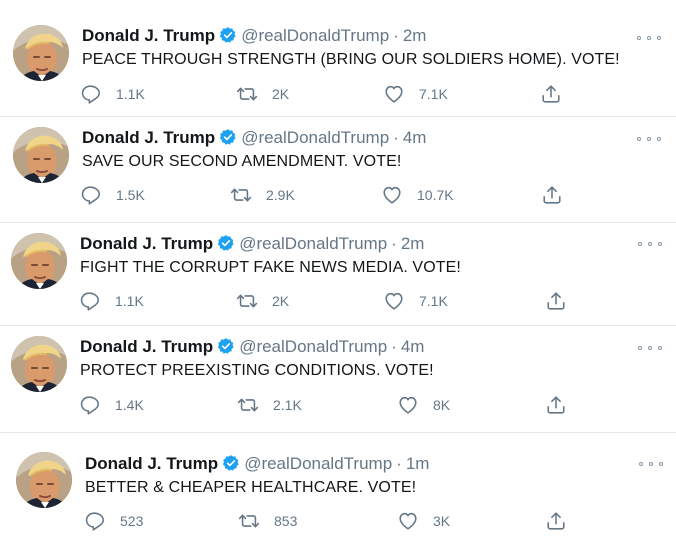 Image resolution: width=676 pixels, height=543 pixels. I want to click on like-button: 10.7K, so click(417, 195).